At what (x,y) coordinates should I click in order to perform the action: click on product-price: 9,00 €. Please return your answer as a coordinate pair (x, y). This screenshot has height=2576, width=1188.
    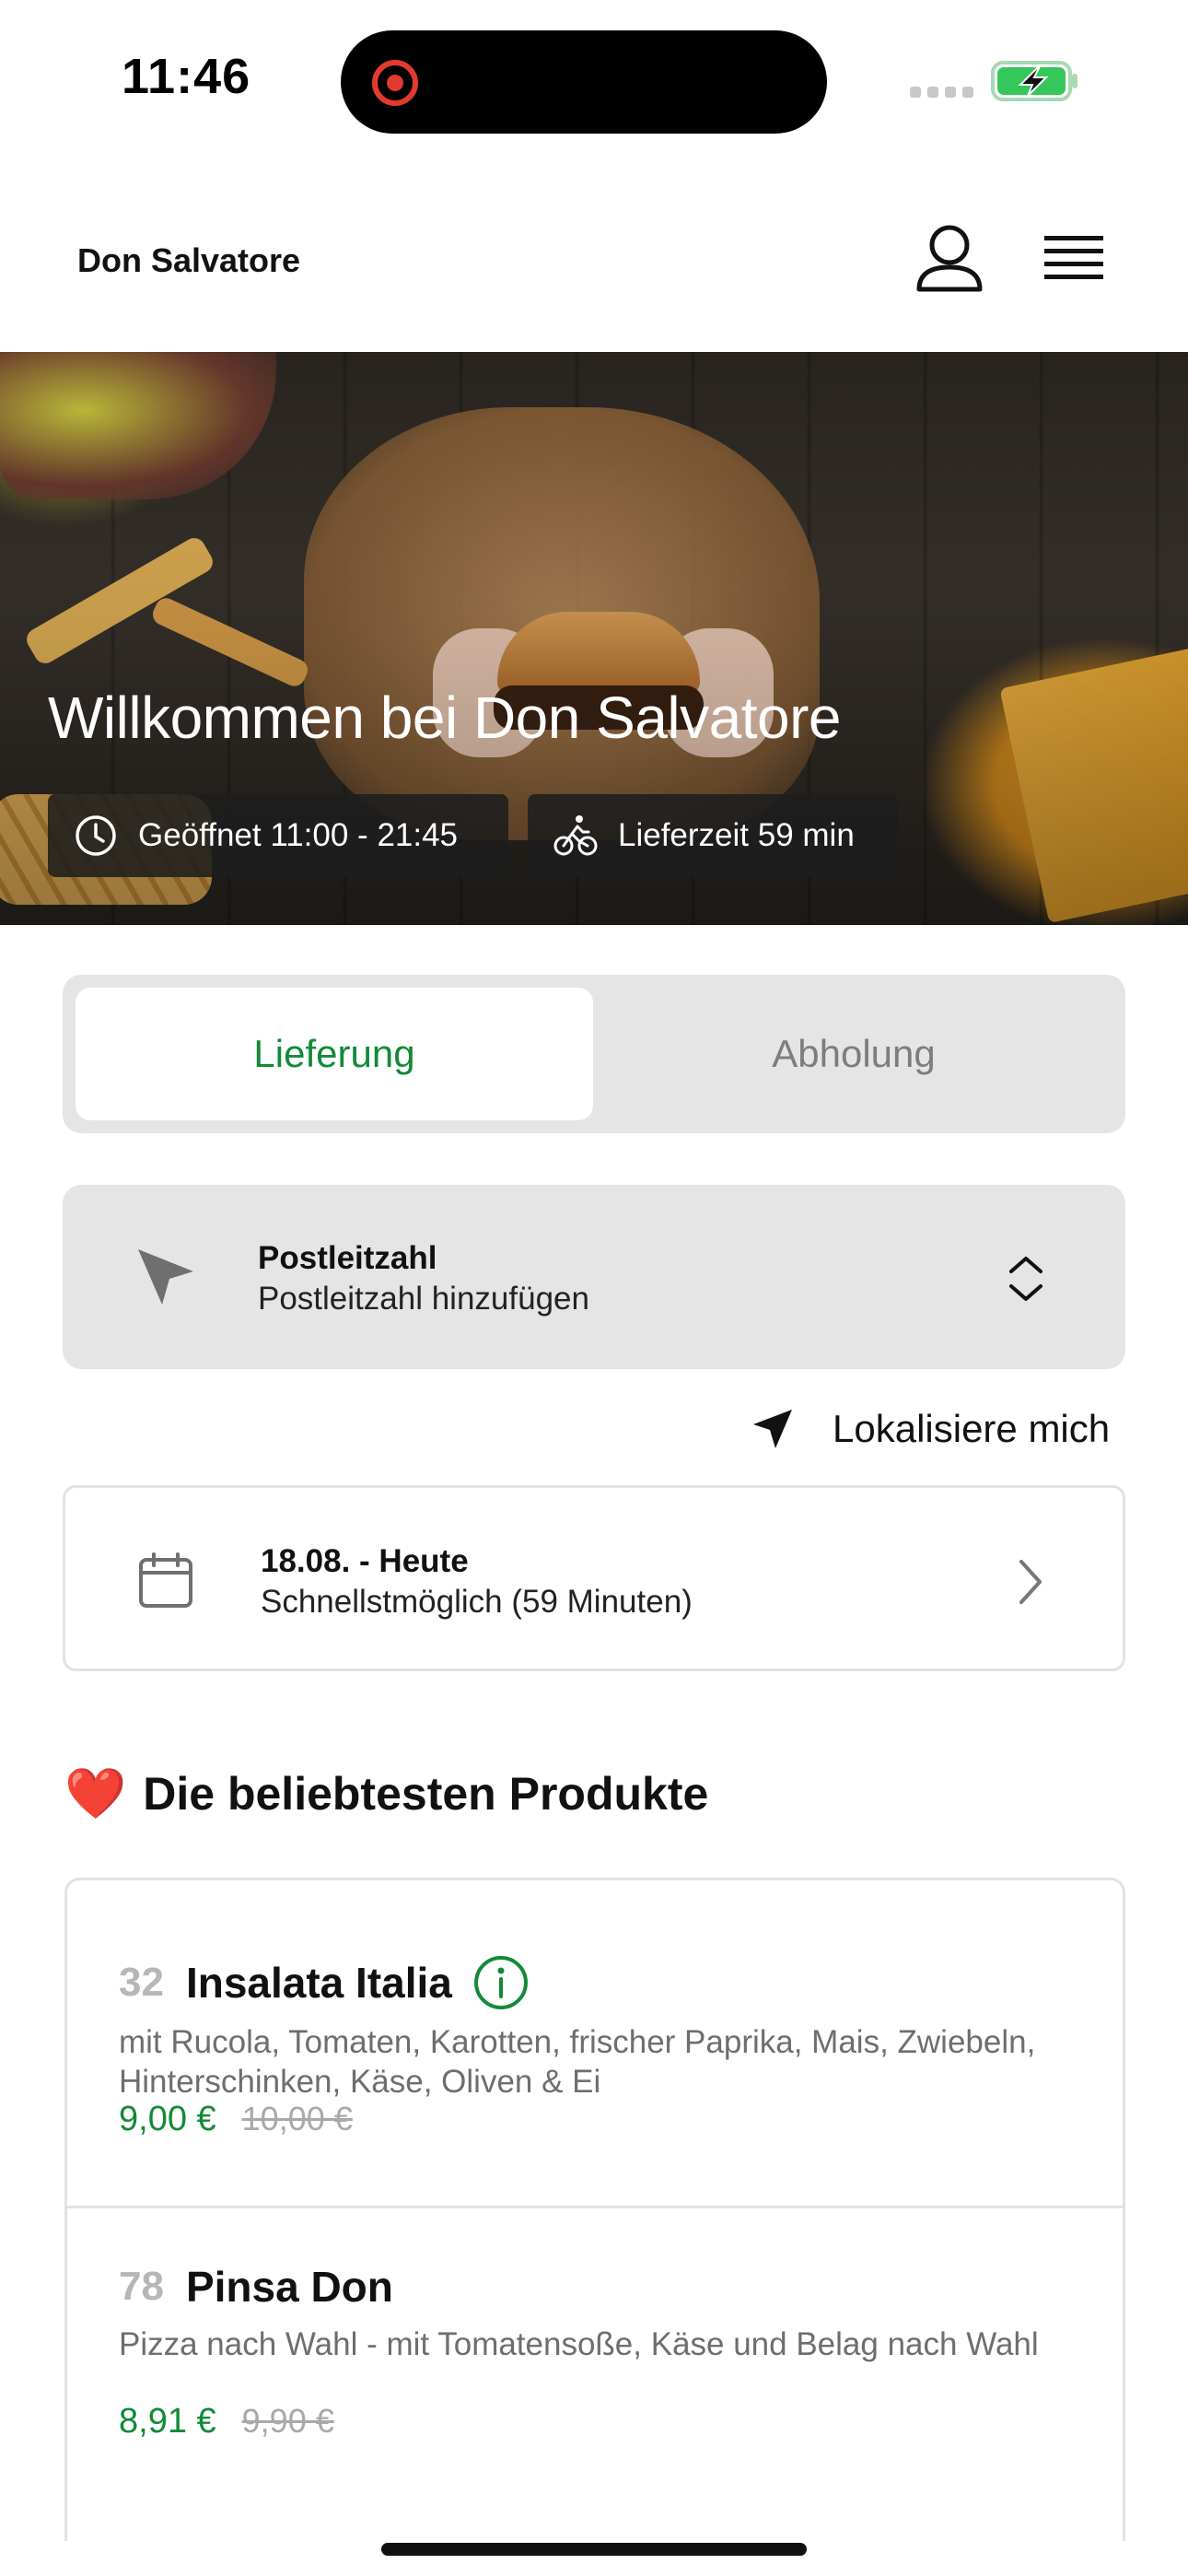
    Looking at the image, I should click on (167, 2119).